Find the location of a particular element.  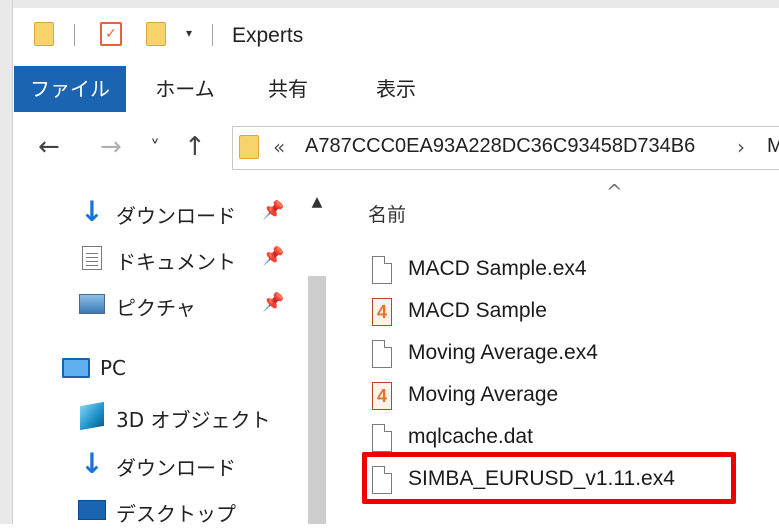

address-bar: « A787CCC0EA93A228DC36C93458D734B6 › M is located at coordinates (505, 148).